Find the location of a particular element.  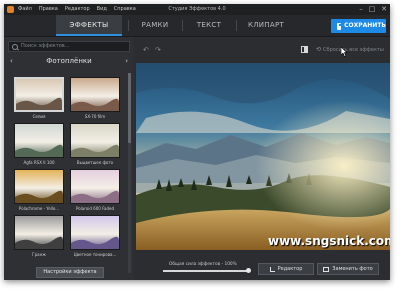

effect-thumbnail: Сепия is located at coordinates (39, 99).